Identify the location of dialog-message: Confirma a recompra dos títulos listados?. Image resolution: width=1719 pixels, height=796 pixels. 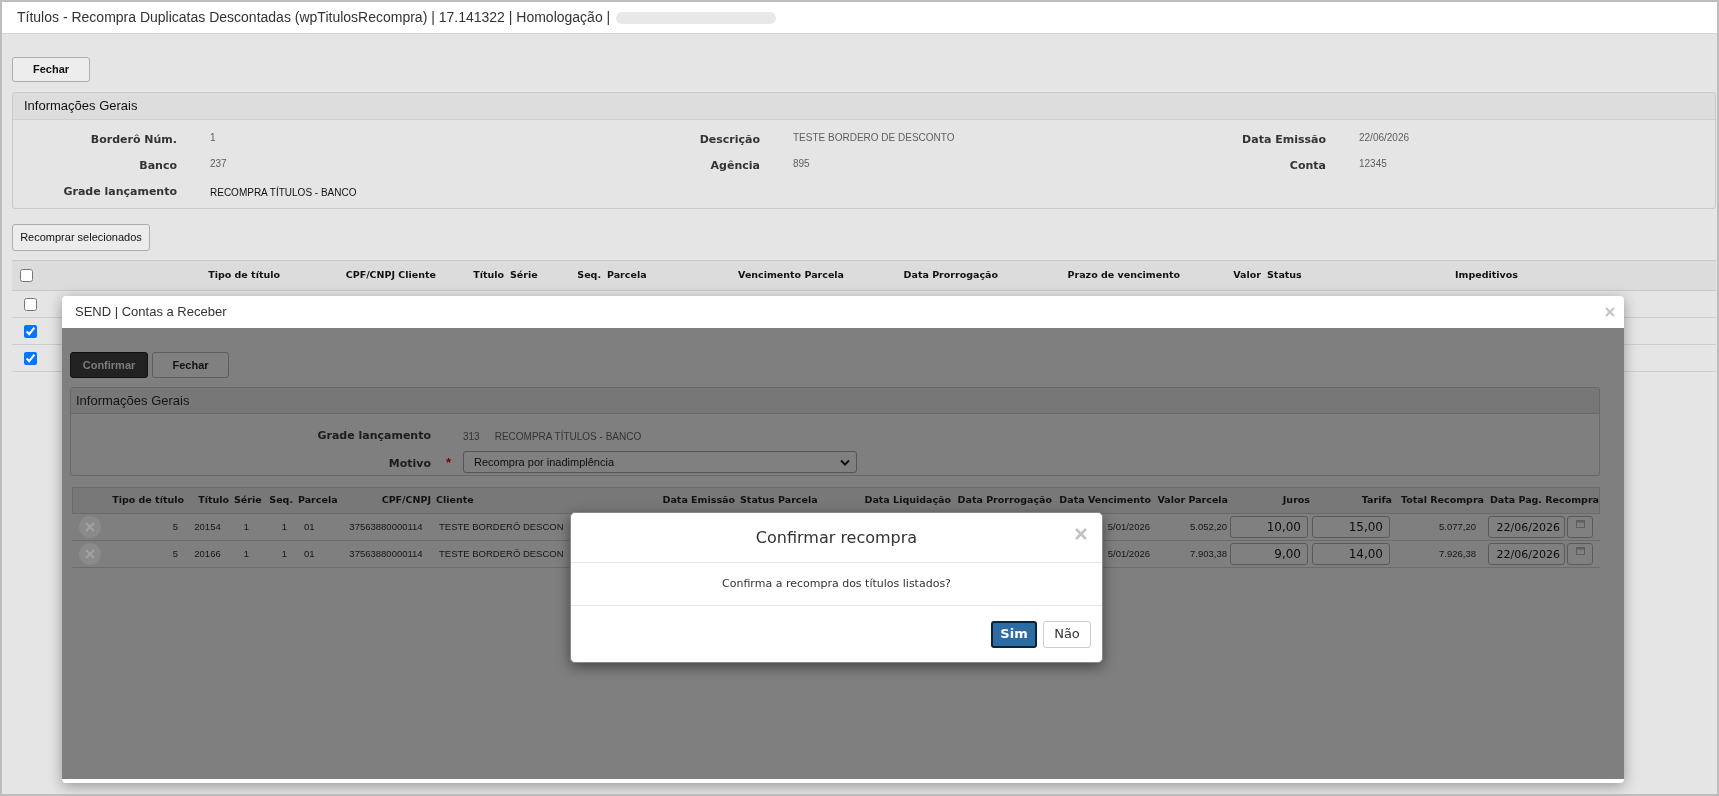
(836, 583).